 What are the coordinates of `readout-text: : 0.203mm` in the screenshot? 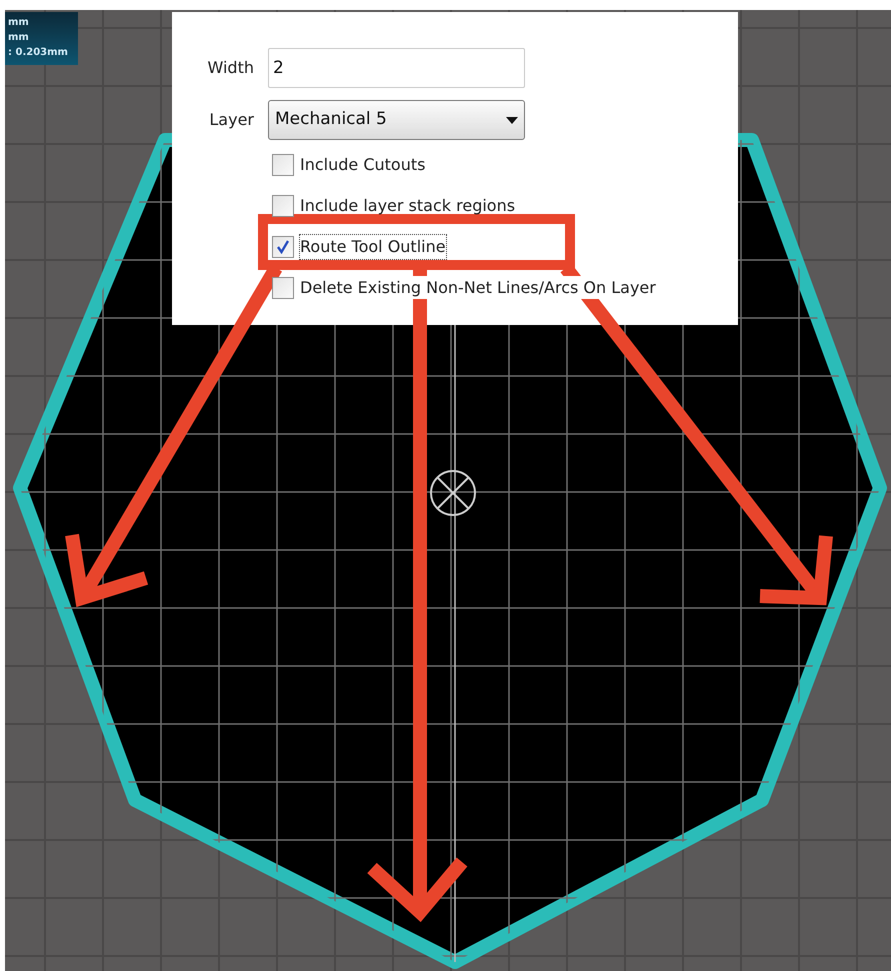 It's located at (38, 53).